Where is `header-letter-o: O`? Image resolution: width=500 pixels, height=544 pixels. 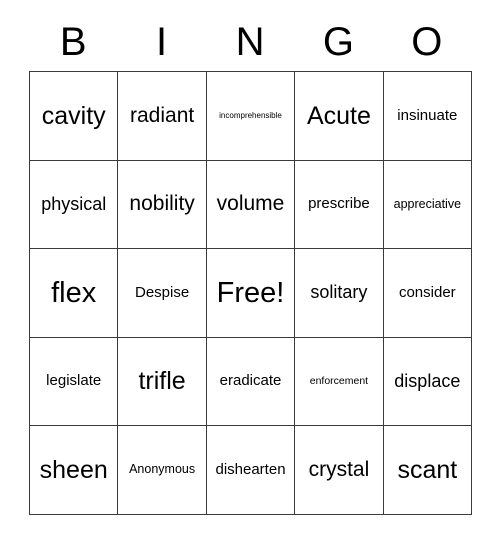 header-letter-o: O is located at coordinates (427, 42).